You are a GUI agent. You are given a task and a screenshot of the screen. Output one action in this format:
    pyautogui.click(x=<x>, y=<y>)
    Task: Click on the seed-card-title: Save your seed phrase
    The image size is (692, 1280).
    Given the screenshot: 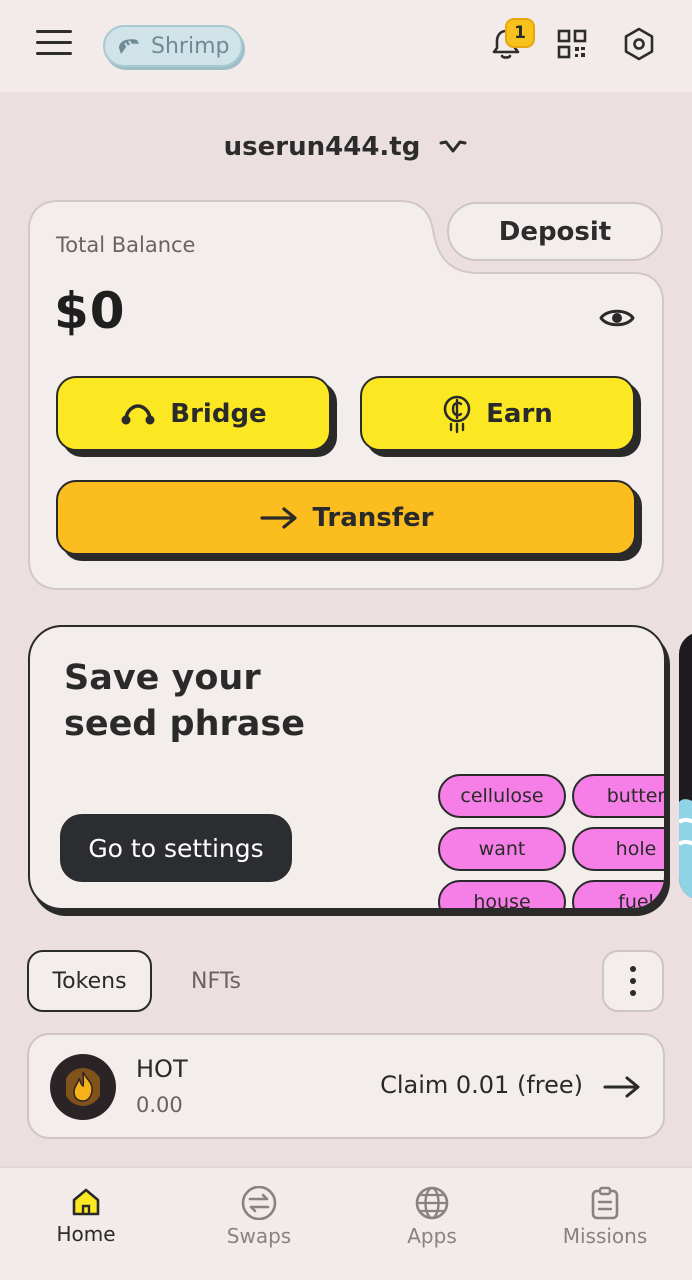 What is the action you would take?
    pyautogui.click(x=184, y=701)
    